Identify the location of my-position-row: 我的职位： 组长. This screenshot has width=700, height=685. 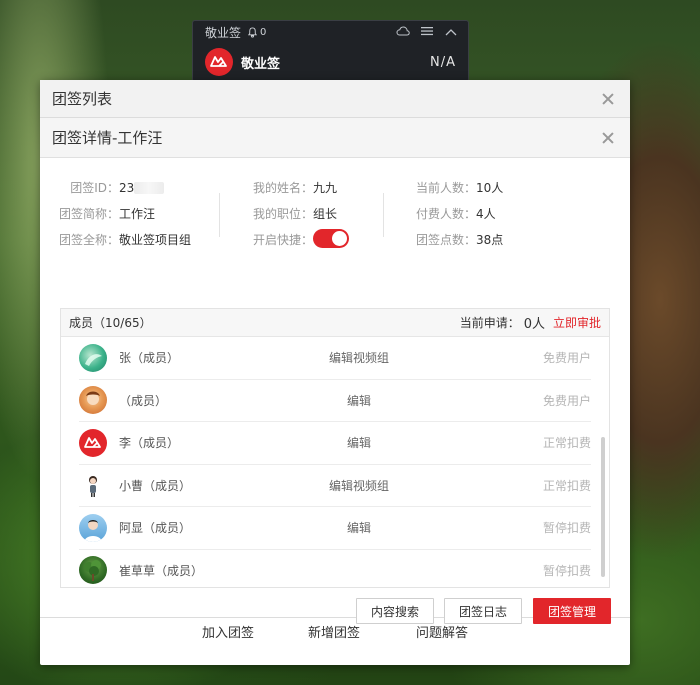
(294, 213).